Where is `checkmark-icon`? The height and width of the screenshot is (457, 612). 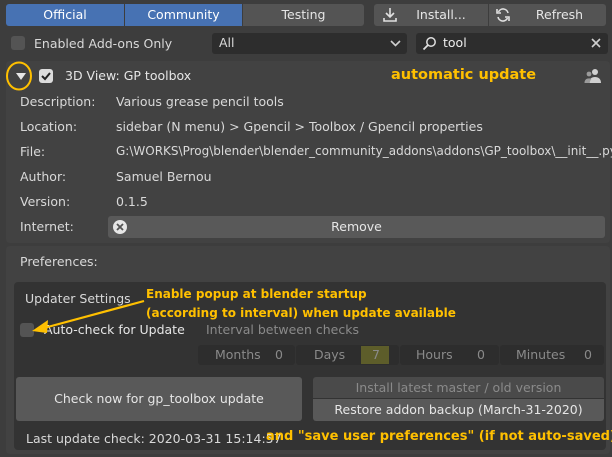
checkmark-icon is located at coordinates (46, 76).